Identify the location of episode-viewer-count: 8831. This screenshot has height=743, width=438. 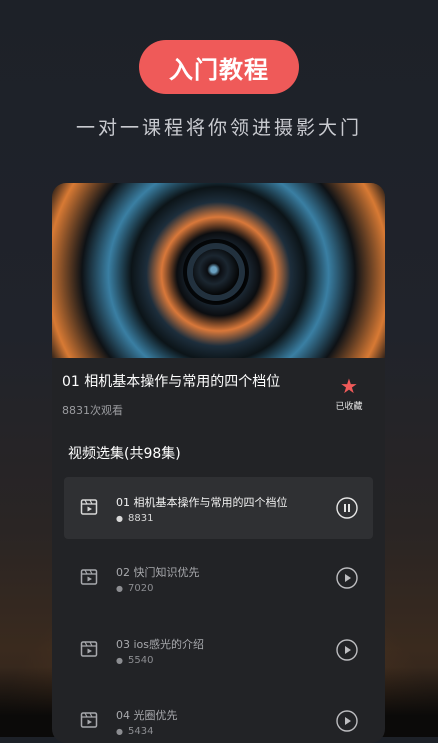
(140, 518).